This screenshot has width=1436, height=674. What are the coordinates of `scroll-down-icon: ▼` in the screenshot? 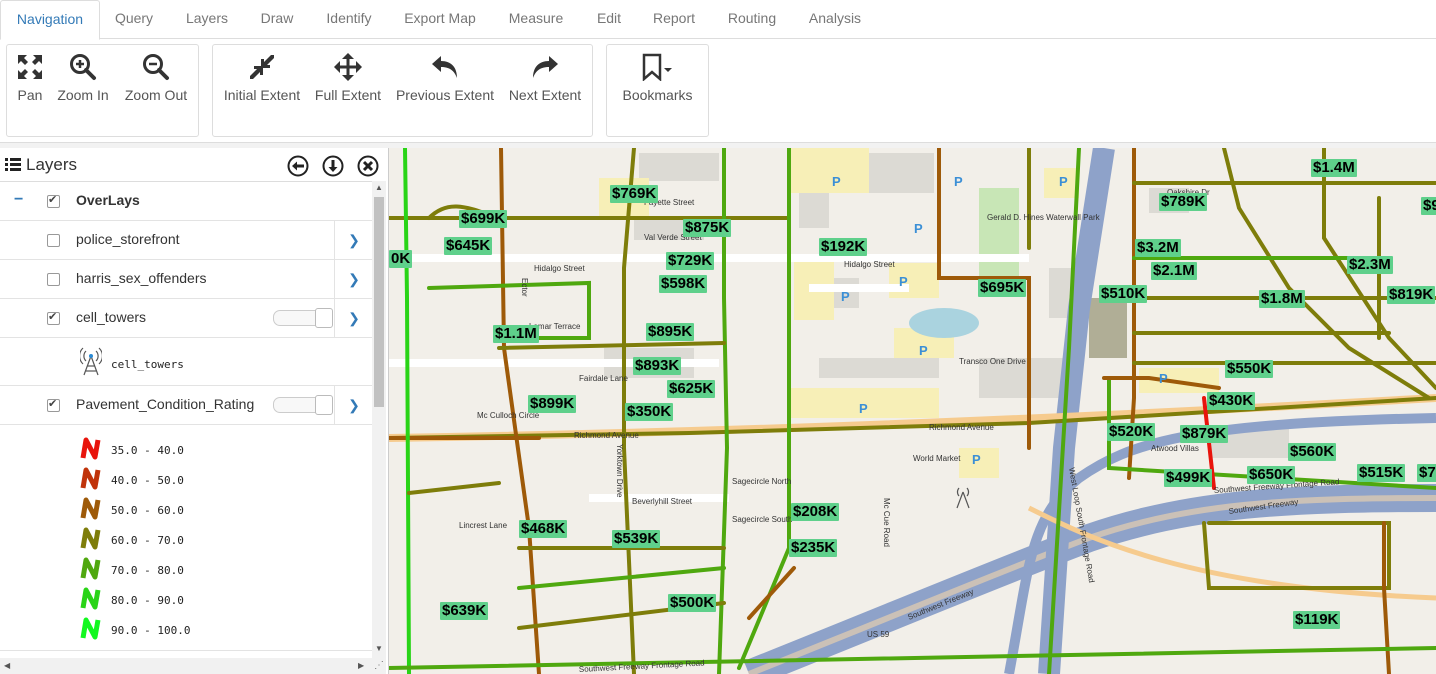 It's located at (379, 648).